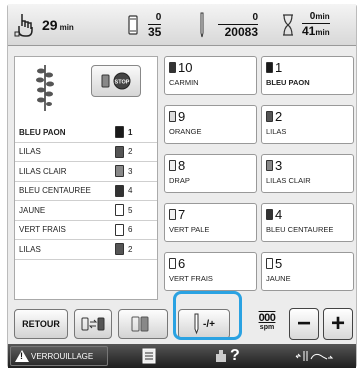  I want to click on stitch-total: 20083, so click(238, 31).